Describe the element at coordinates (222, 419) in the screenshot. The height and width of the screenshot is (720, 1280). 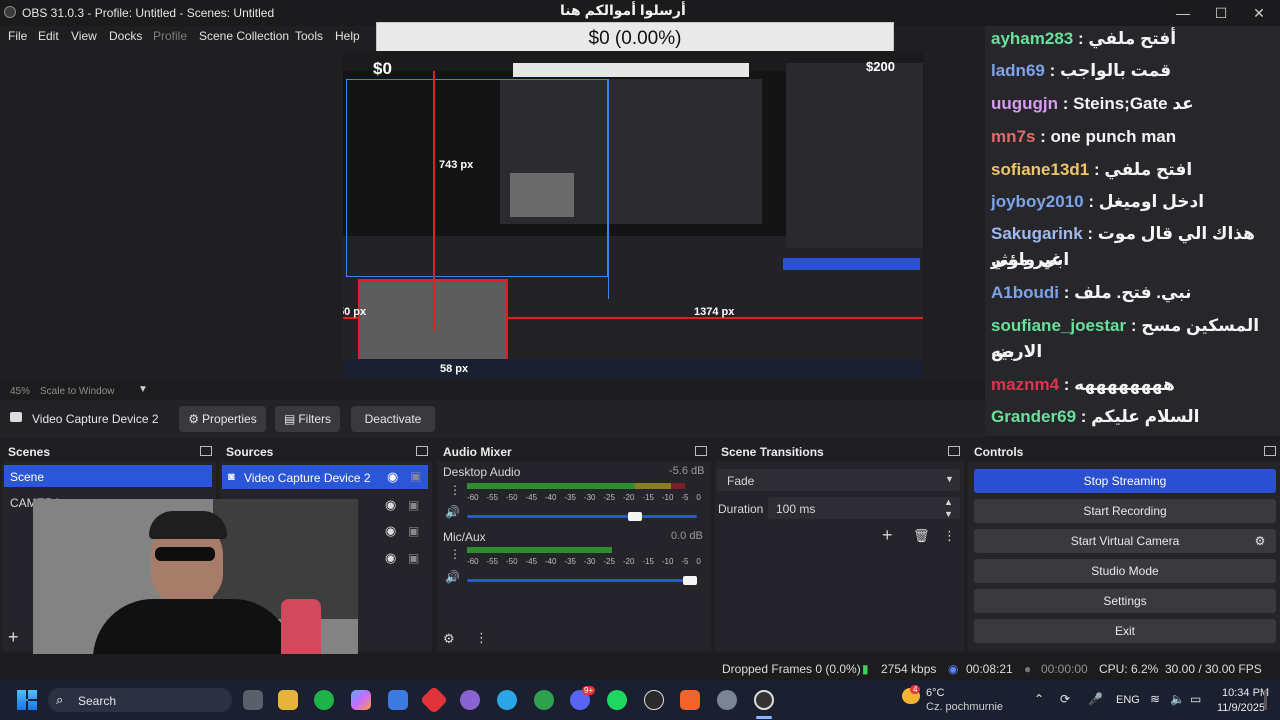
I see `properties-button: ⚙ Properties` at that location.